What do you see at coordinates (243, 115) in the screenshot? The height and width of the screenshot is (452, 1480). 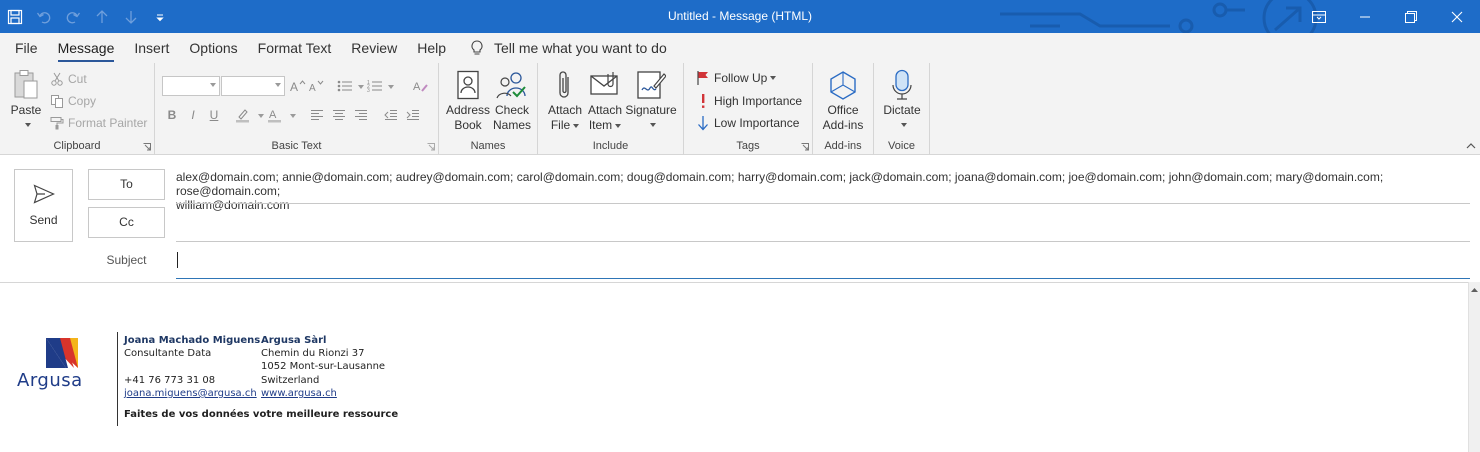 I see `highlight-icon` at bounding box center [243, 115].